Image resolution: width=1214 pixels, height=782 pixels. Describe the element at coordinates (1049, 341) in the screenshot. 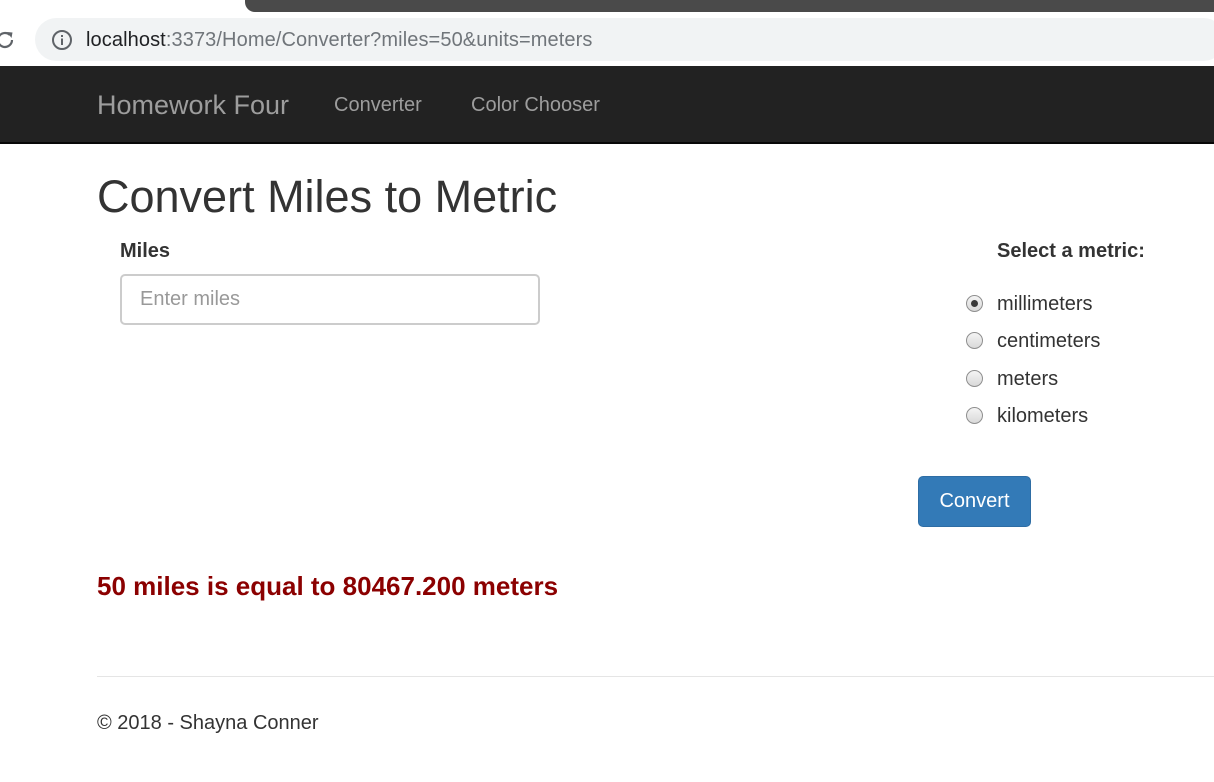

I see `radio-label-centimeters: centimeters` at that location.